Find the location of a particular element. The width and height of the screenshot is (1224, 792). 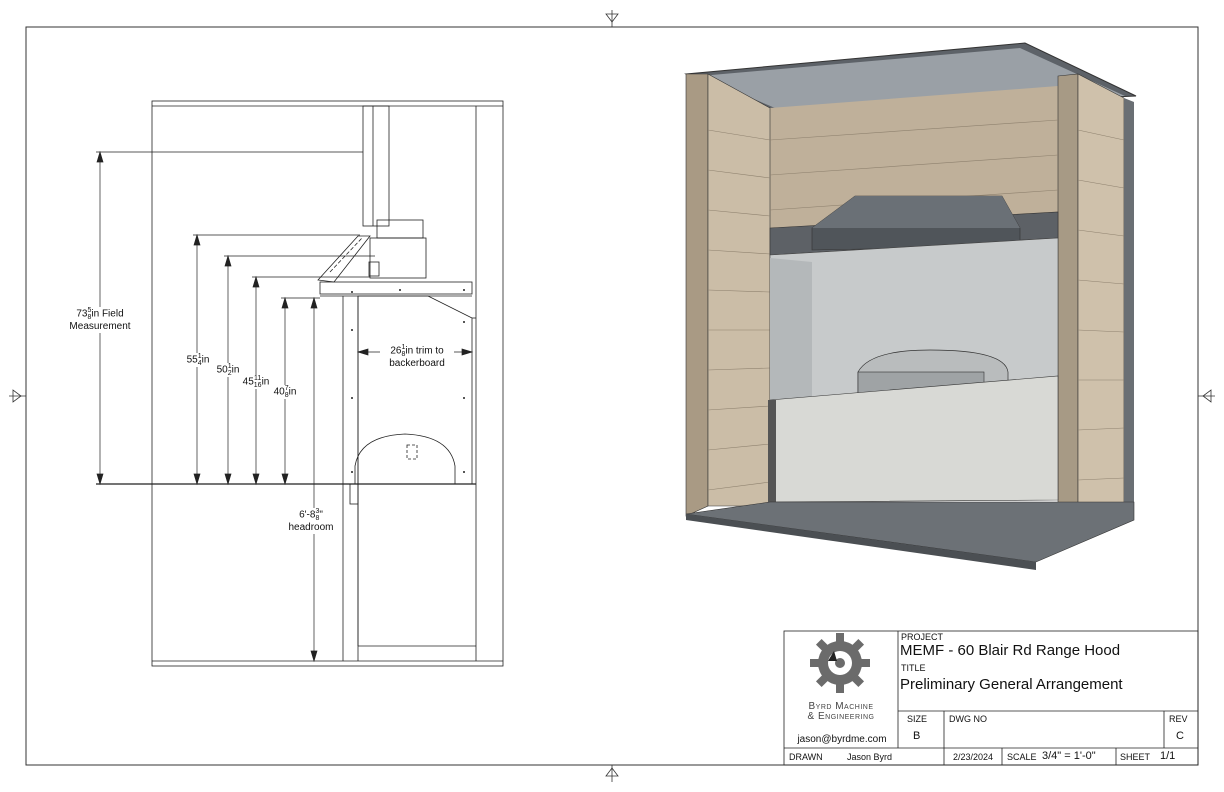

dim-40-seven-eighths: 40 7 8 in is located at coordinates (285, 392).